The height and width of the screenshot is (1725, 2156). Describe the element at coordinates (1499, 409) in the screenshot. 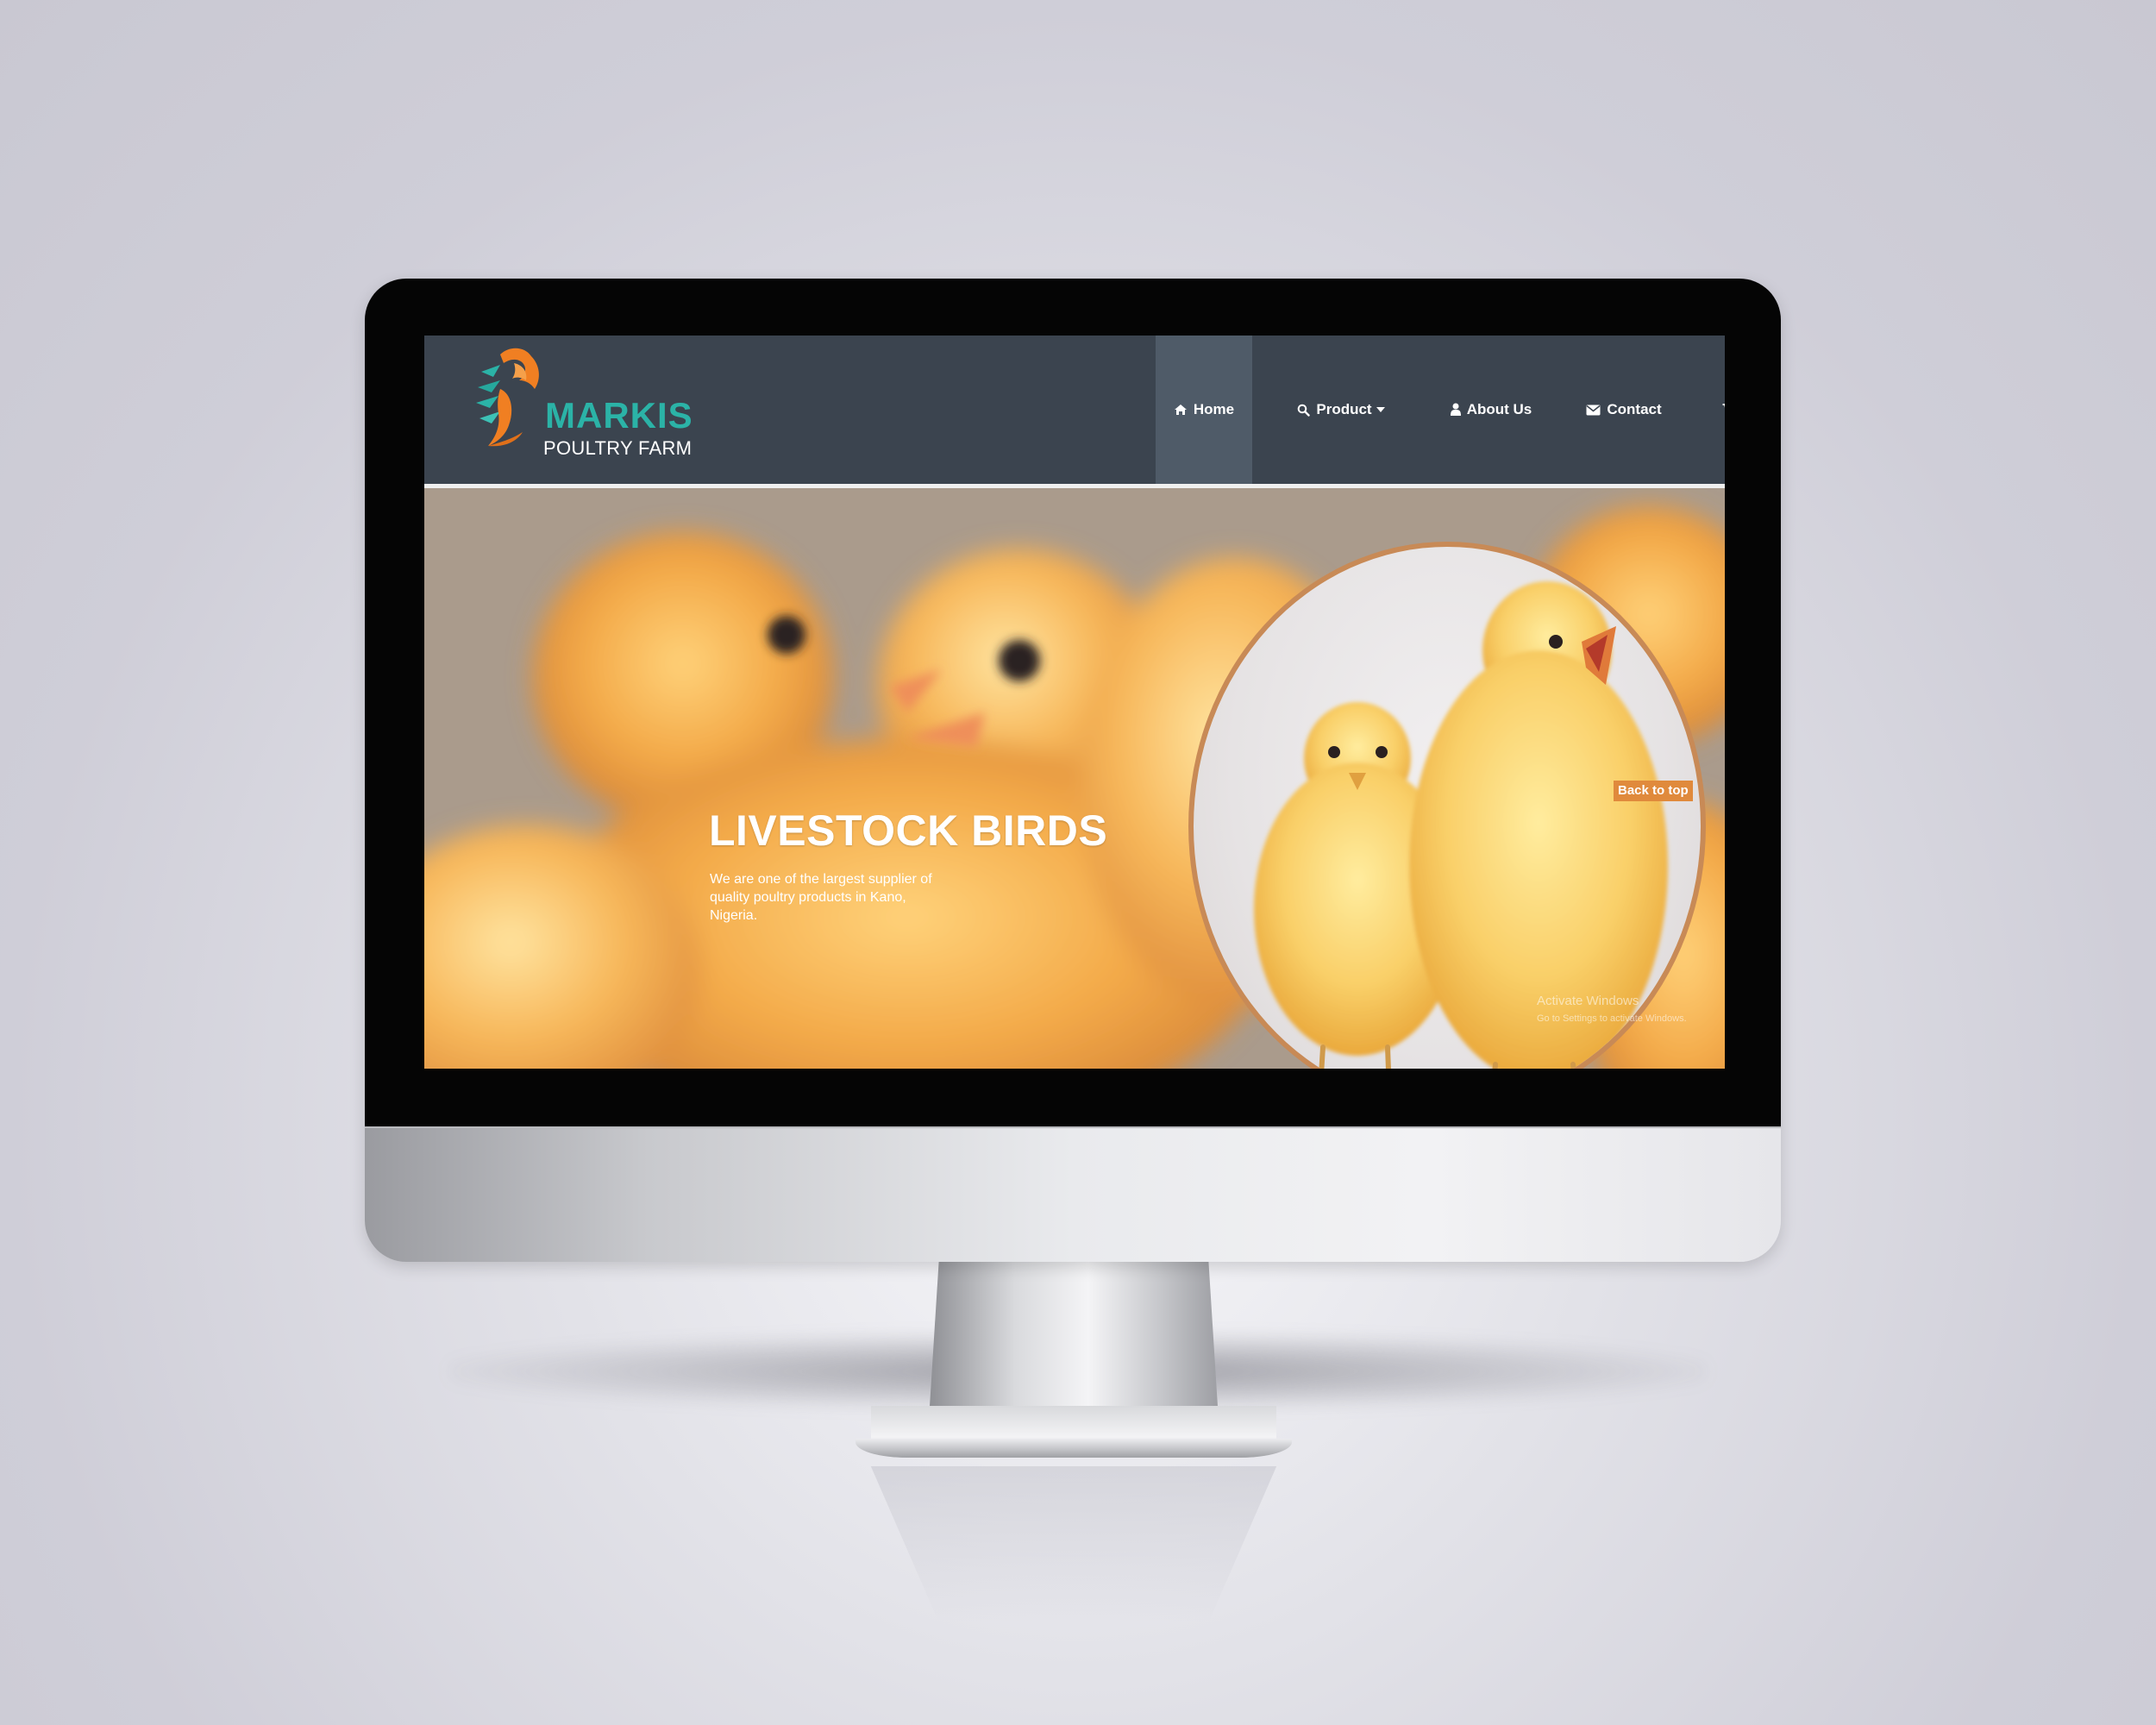

I see `nav-about-us-label: About Us` at that location.